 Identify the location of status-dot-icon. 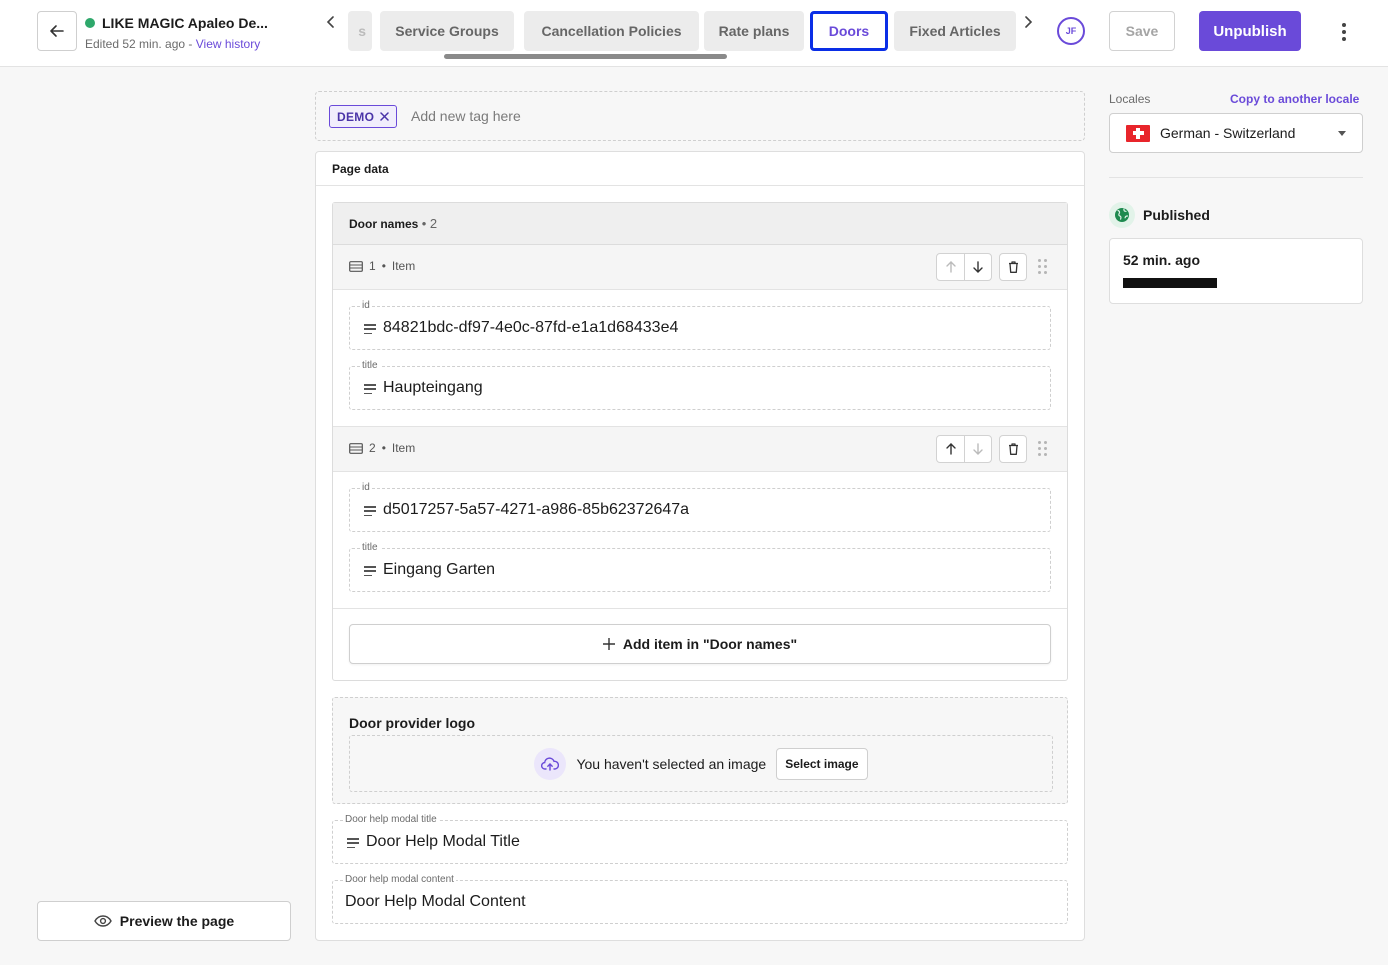
(90, 23).